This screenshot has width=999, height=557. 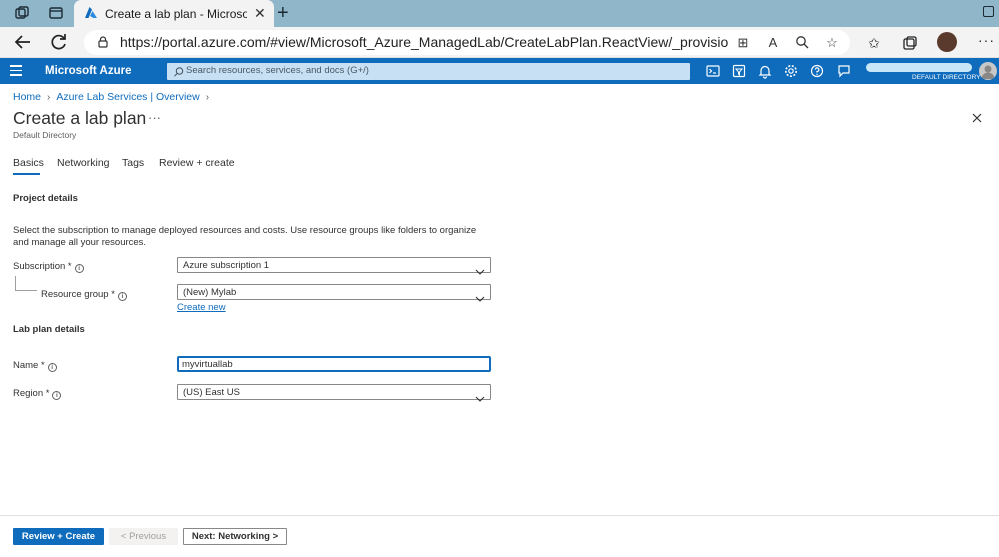 I want to click on resource-group-label: Resource group * i, so click(x=84, y=295).